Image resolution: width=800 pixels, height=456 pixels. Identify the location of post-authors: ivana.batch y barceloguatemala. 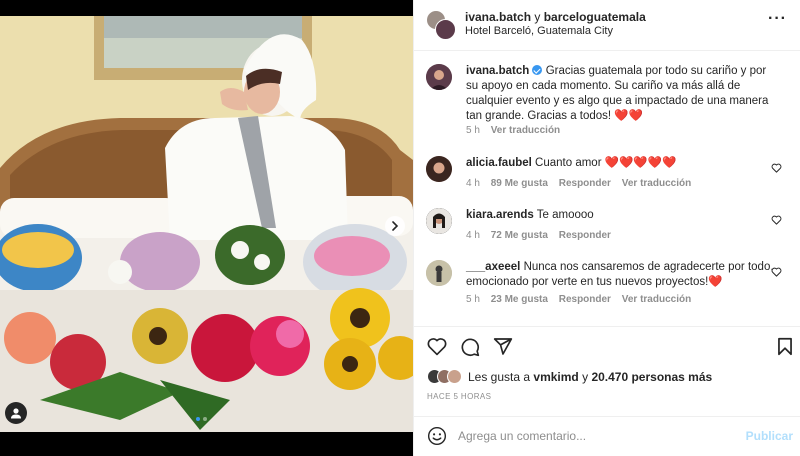
(555, 17).